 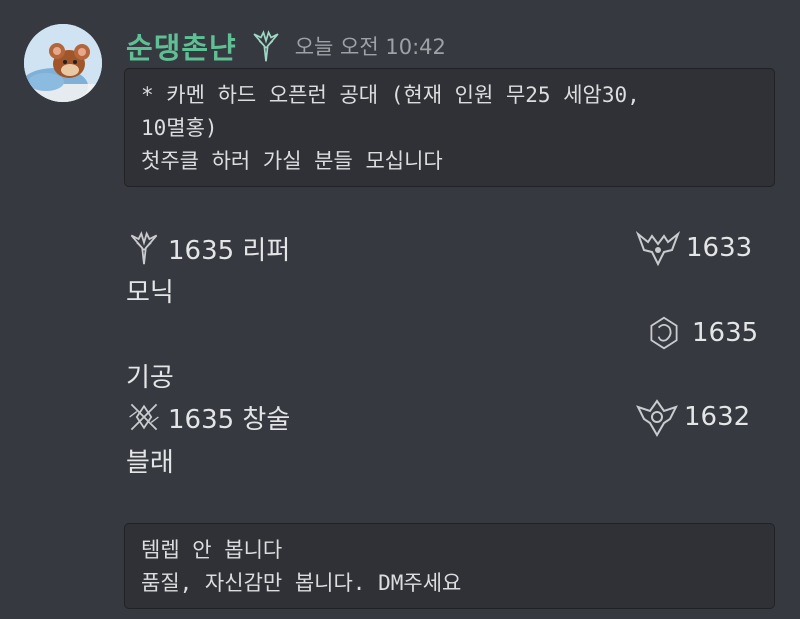 I want to click on code-line: * 카멘 하드 오픈런 공대 (현재 인원 무25 세암30,, so click(x=390, y=95).